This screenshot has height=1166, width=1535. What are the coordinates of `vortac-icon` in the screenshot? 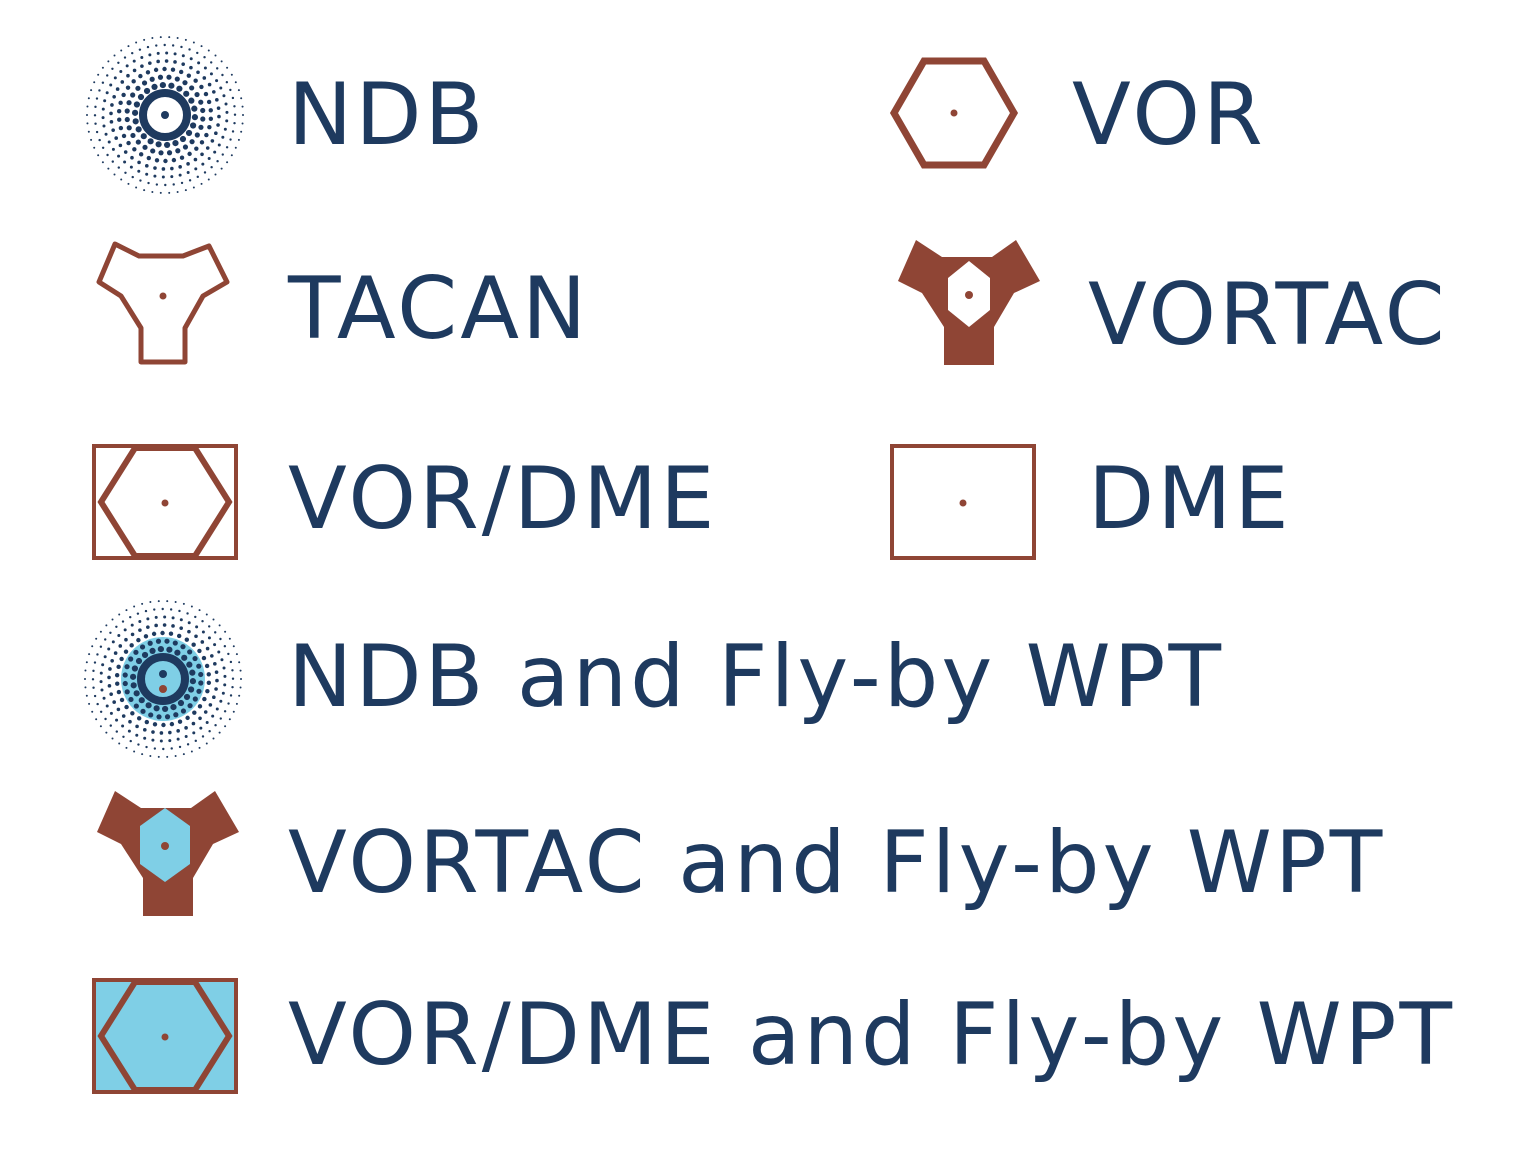 It's located at (969, 302).